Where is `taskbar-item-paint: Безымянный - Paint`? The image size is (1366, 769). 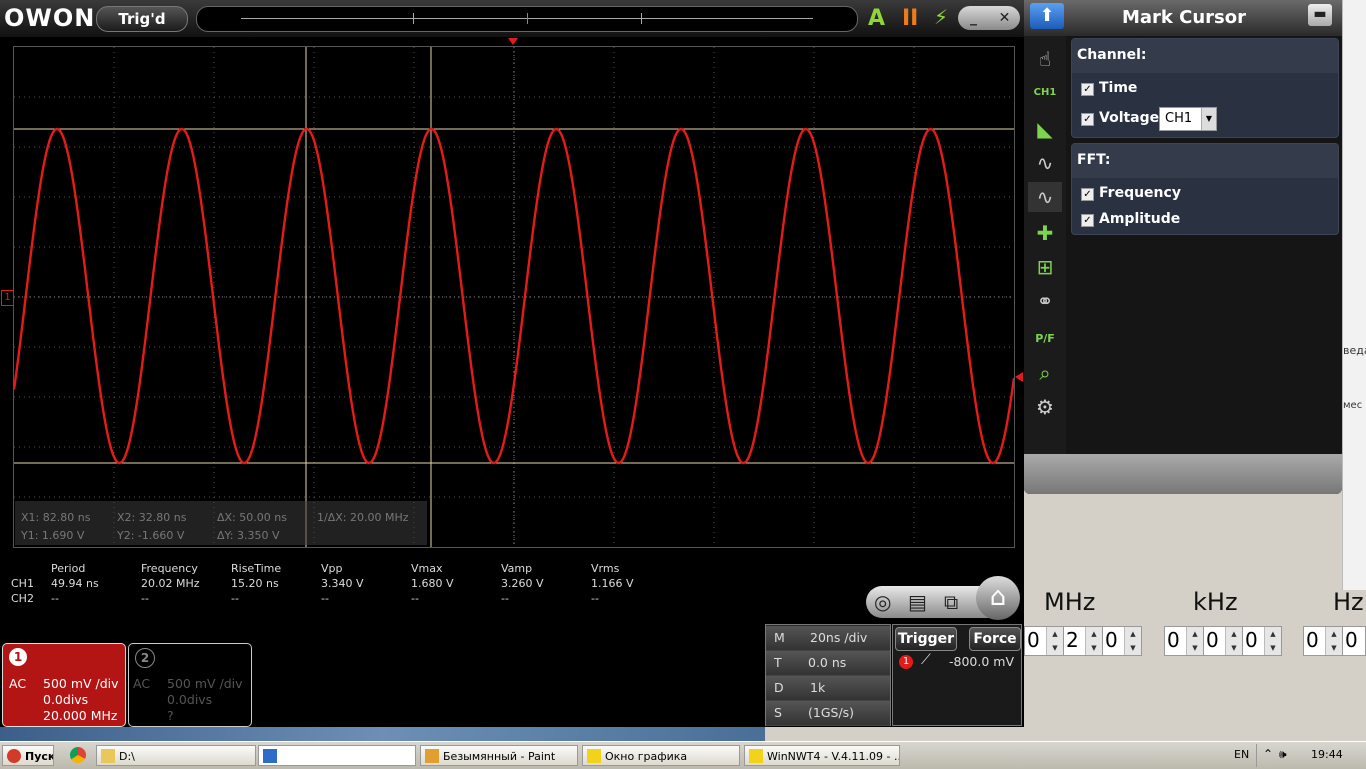
taskbar-item-paint: Безымянный - Paint is located at coordinates (499, 755).